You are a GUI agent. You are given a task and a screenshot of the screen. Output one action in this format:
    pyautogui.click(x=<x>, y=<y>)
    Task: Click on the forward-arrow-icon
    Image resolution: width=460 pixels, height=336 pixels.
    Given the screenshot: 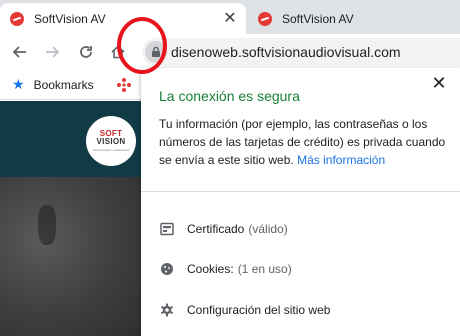 What is the action you would take?
    pyautogui.click(x=53, y=52)
    